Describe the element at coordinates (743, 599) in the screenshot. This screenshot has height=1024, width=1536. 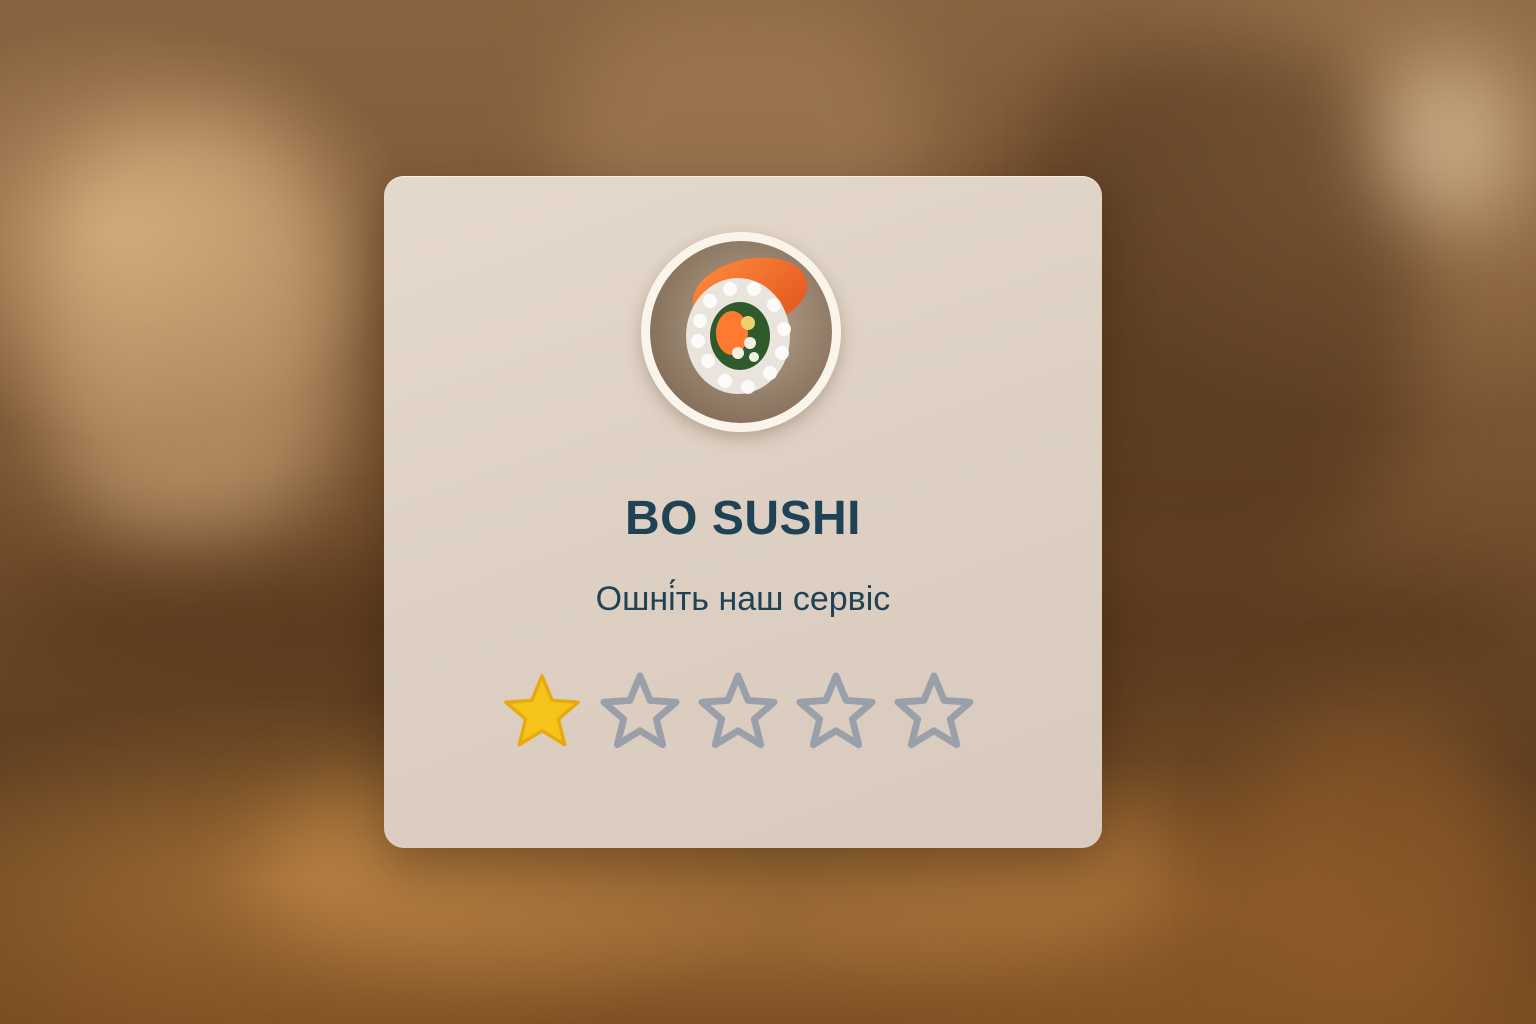
I see `rating-prompt: Ошні́ть наш сервіс` at that location.